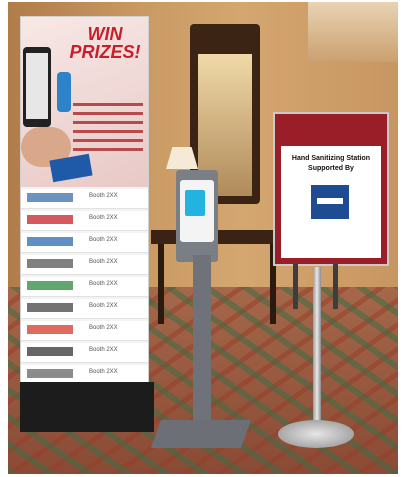  I want to click on sign-base, so click(316, 434).